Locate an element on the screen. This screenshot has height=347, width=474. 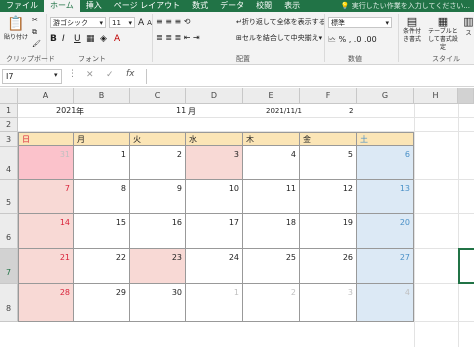
calendar-day: 18 is located at coordinates (271, 231).